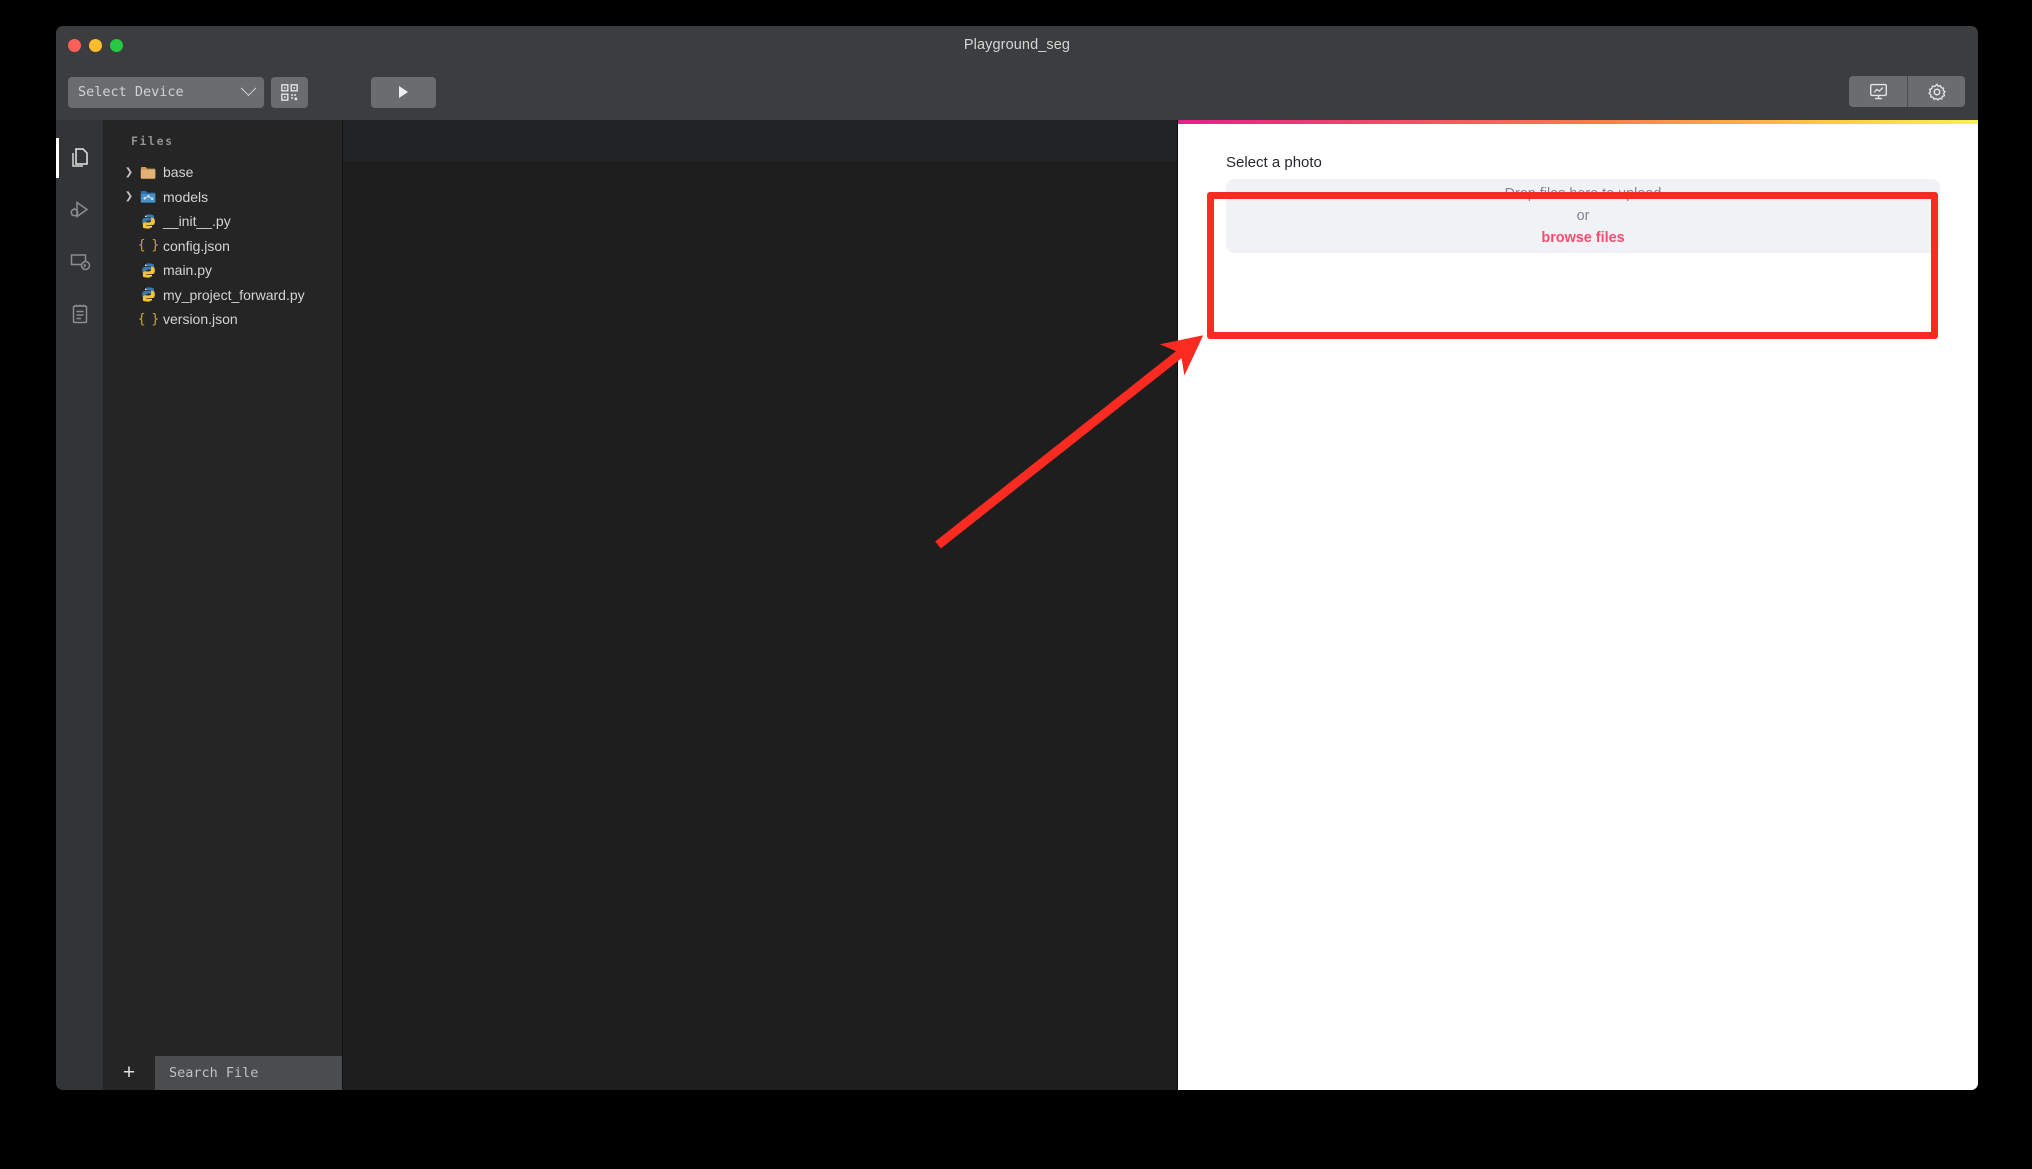 The width and height of the screenshot is (2032, 1169). What do you see at coordinates (760, 141) in the screenshot?
I see `editor-tab-bar` at bounding box center [760, 141].